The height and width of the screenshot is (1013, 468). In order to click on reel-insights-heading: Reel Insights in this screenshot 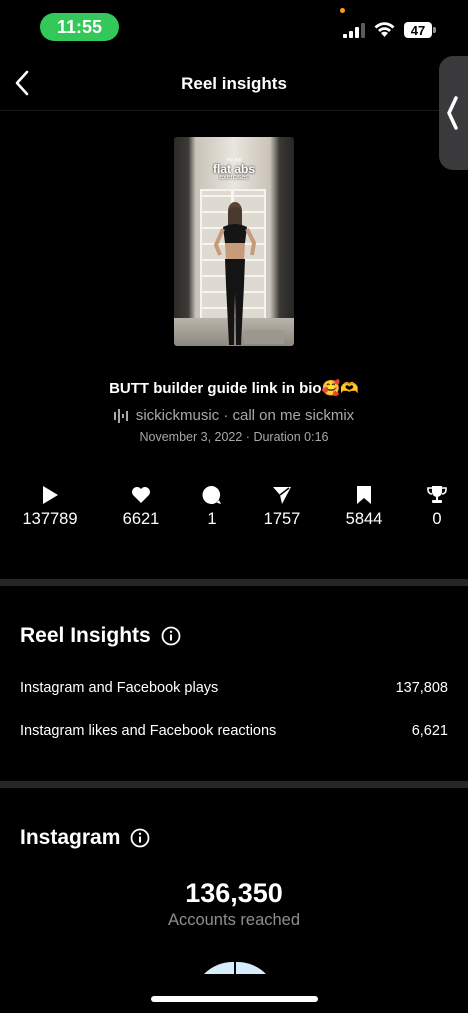, I will do `click(100, 636)`.